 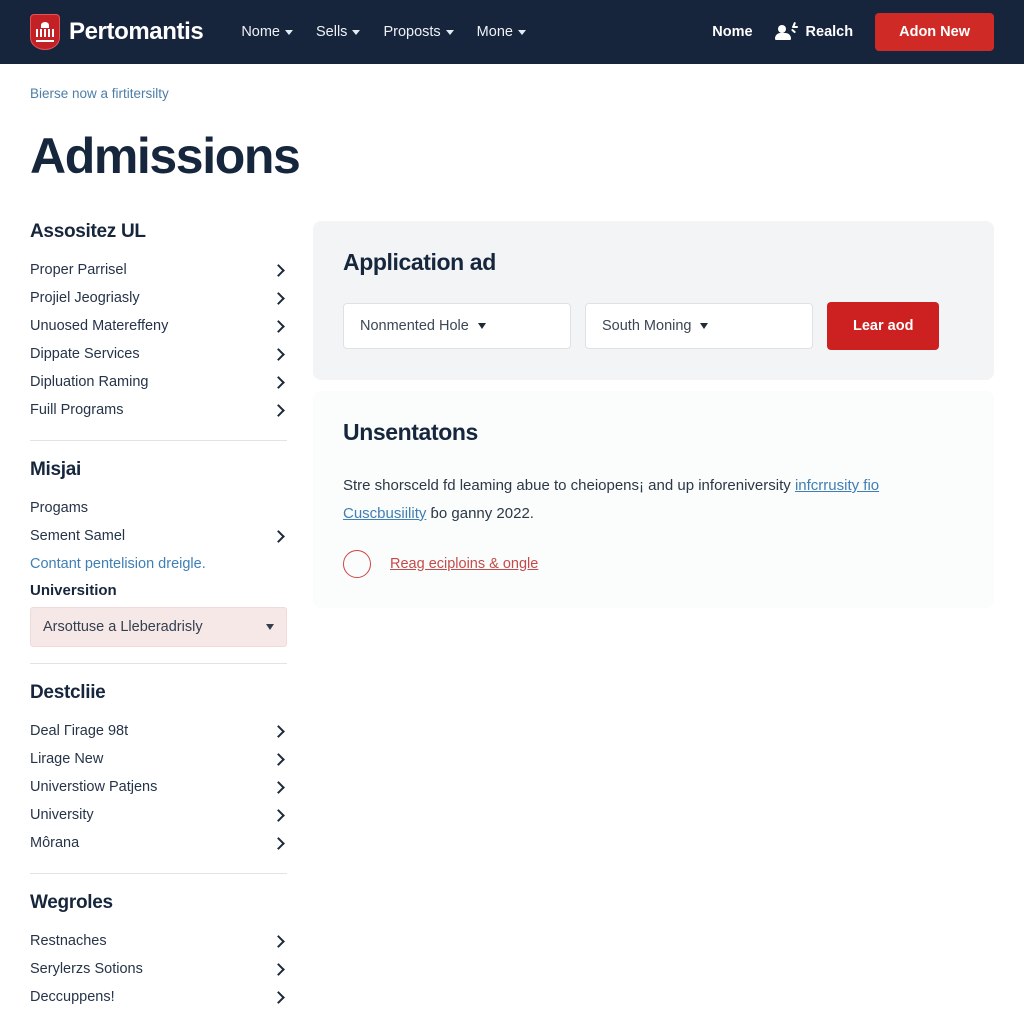 I want to click on breadcrumb: Bierse now a firtitersilty, so click(x=512, y=93).